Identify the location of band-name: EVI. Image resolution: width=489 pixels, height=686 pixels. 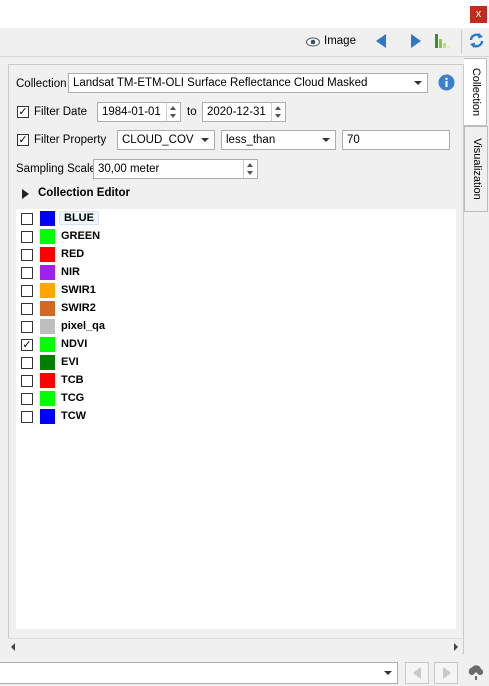
(70, 362).